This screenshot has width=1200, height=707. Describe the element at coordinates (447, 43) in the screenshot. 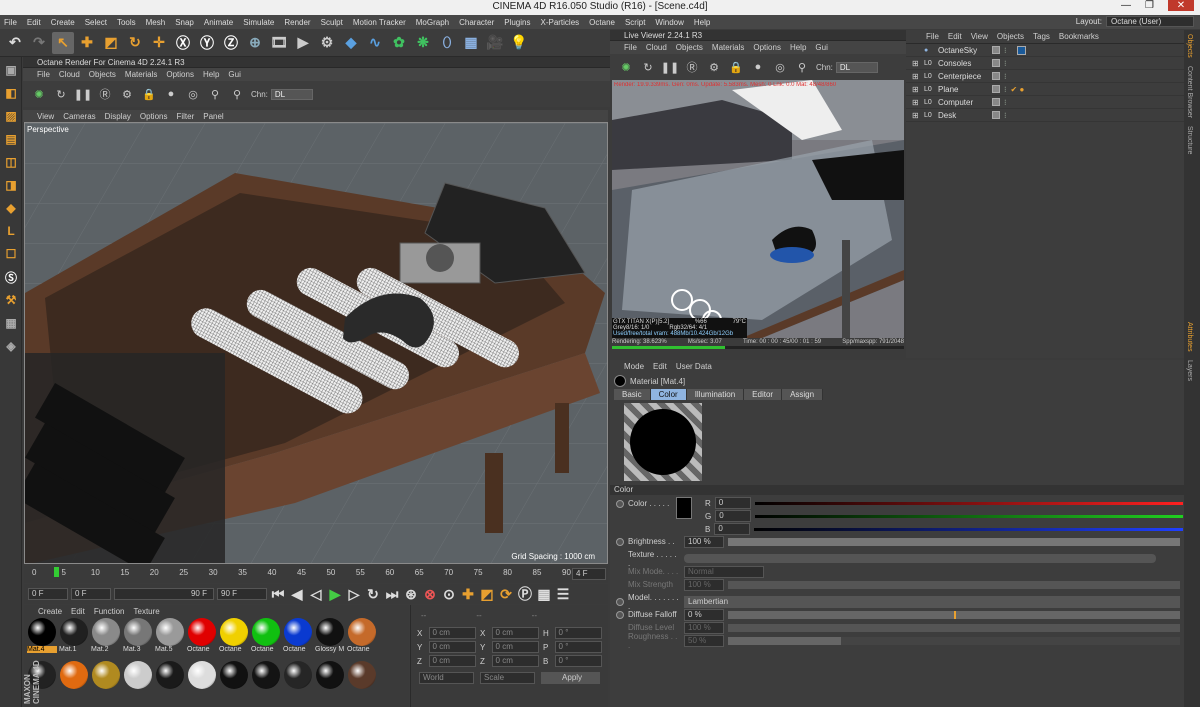

I see `deformer-icon: ⬯` at that location.